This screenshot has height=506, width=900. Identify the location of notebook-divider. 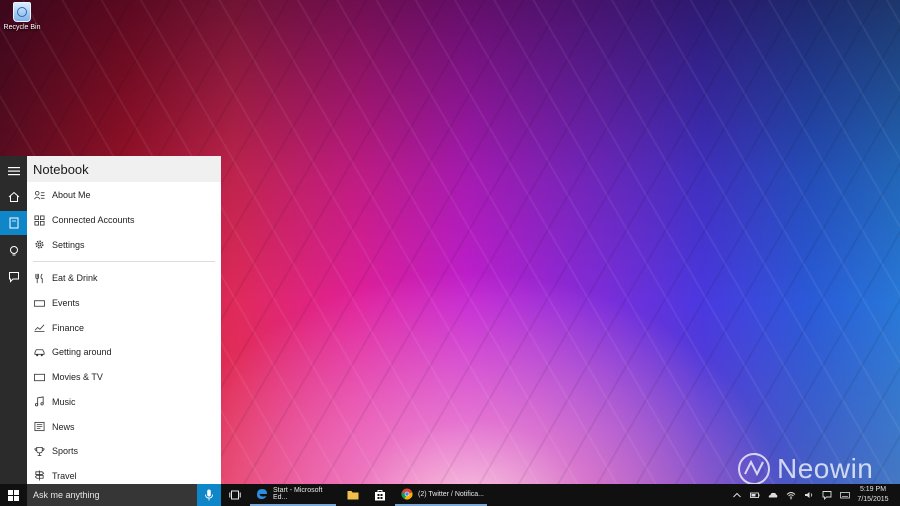
(124, 262).